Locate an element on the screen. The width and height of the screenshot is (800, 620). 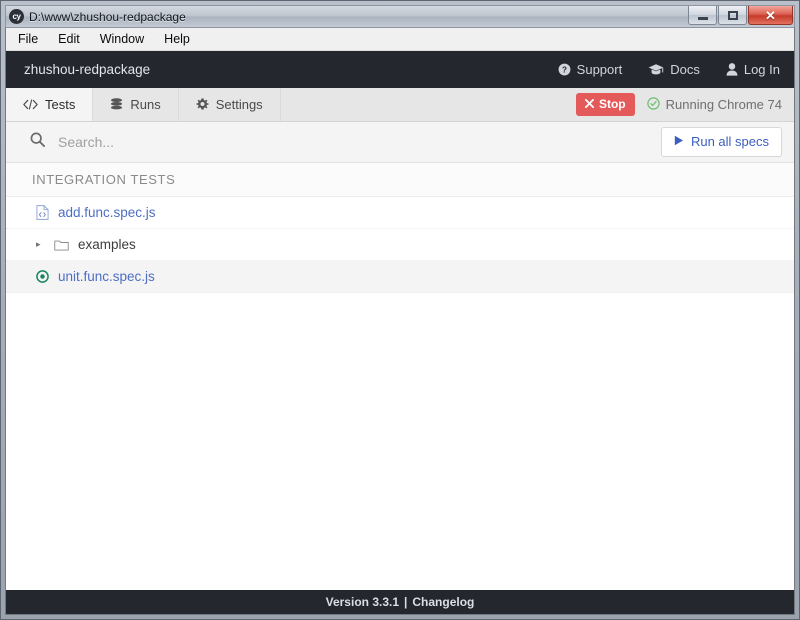
header-link-label: Docs is located at coordinates (685, 69).